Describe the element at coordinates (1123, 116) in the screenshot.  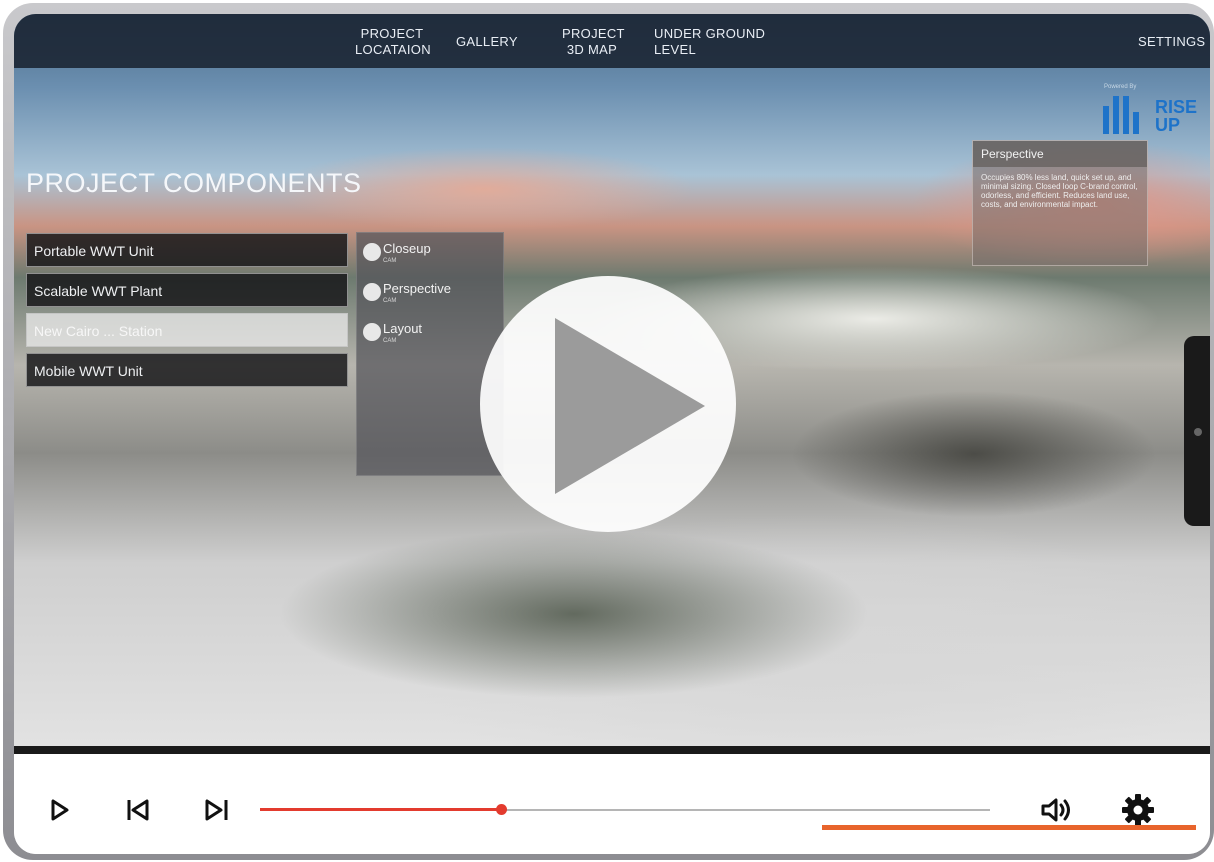
I see `logo-mark-icon` at that location.